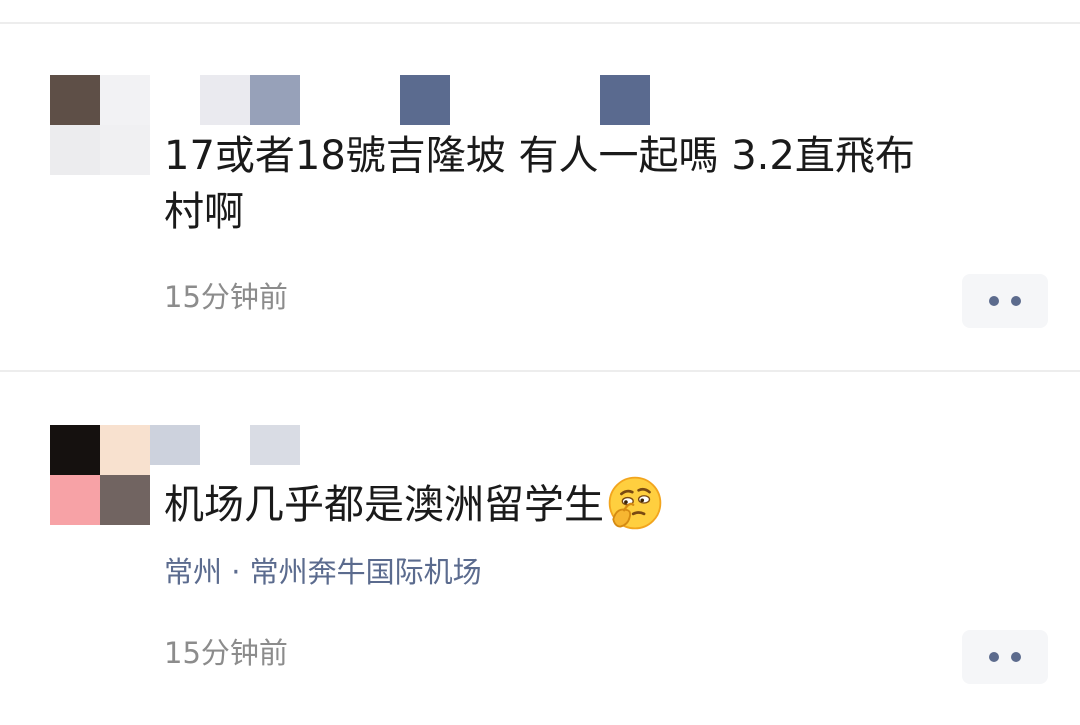  I want to click on post-content-line: 17或者18號吉隆坡 有人一起嗎 3.2直飛布, so click(539, 156).